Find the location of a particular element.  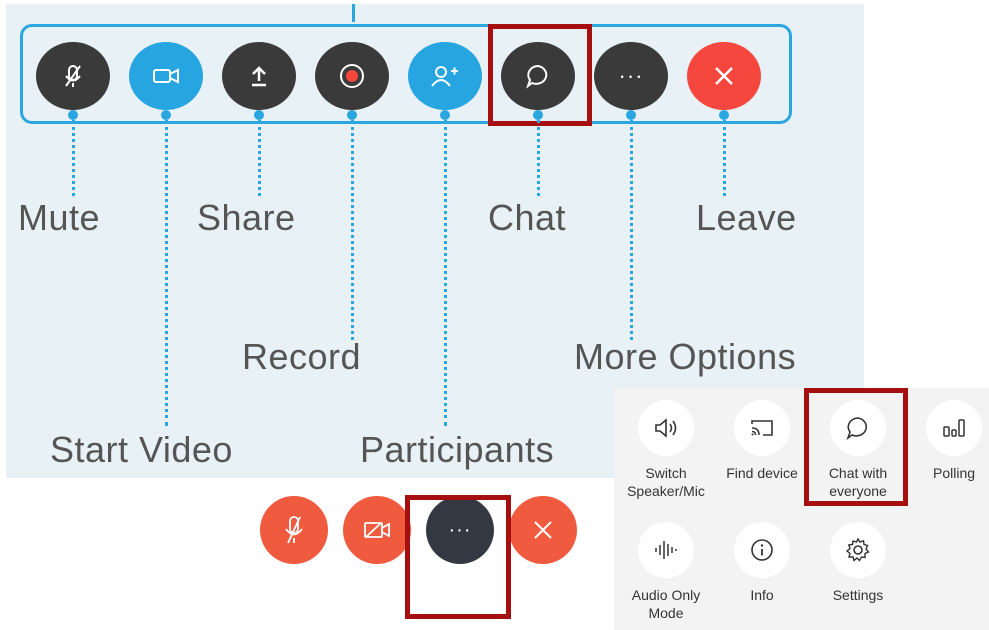

start-video-connector-dot is located at coordinates (166, 115).